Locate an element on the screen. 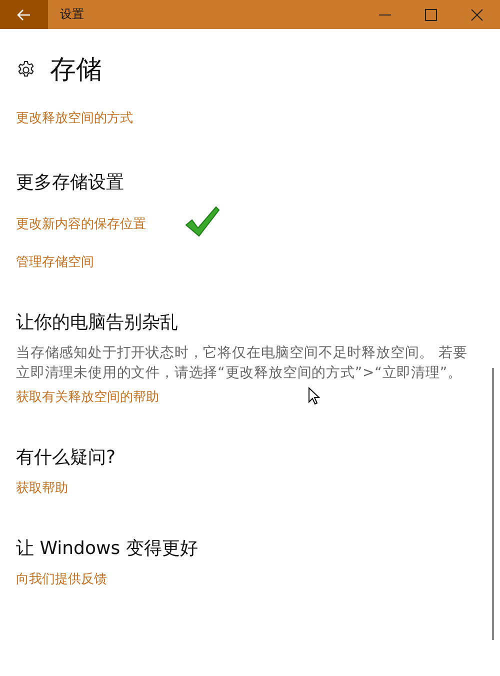  back-button is located at coordinates (24, 14).